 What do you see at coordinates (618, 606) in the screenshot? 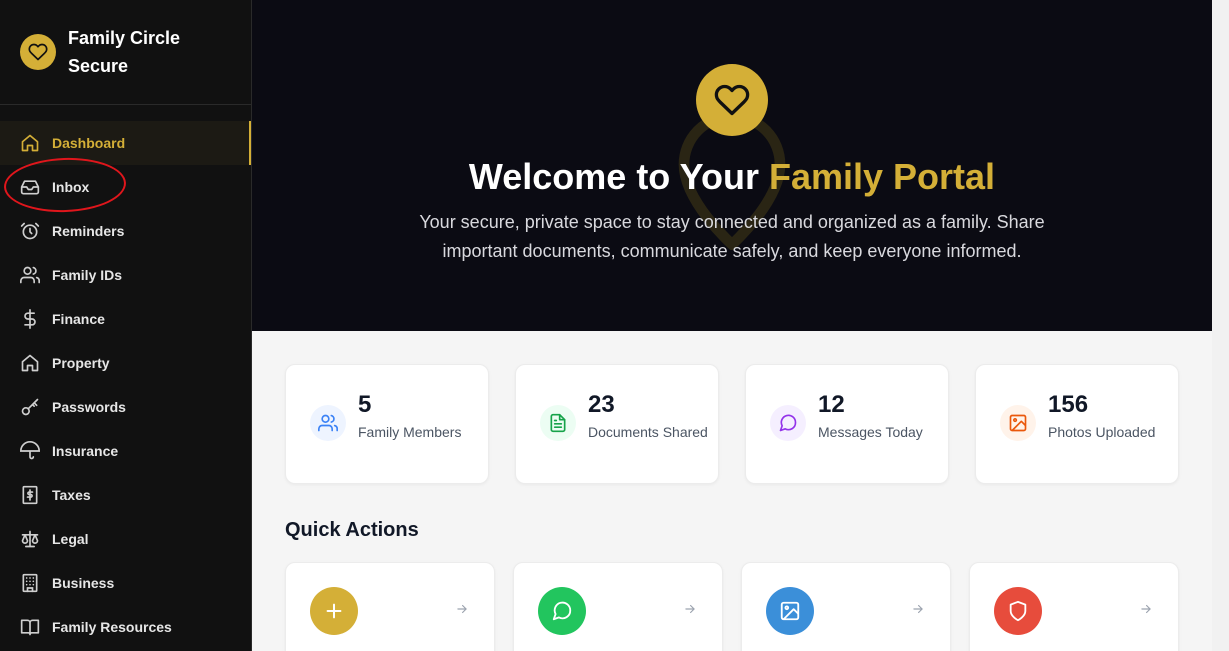
I see `quick-action-chat` at bounding box center [618, 606].